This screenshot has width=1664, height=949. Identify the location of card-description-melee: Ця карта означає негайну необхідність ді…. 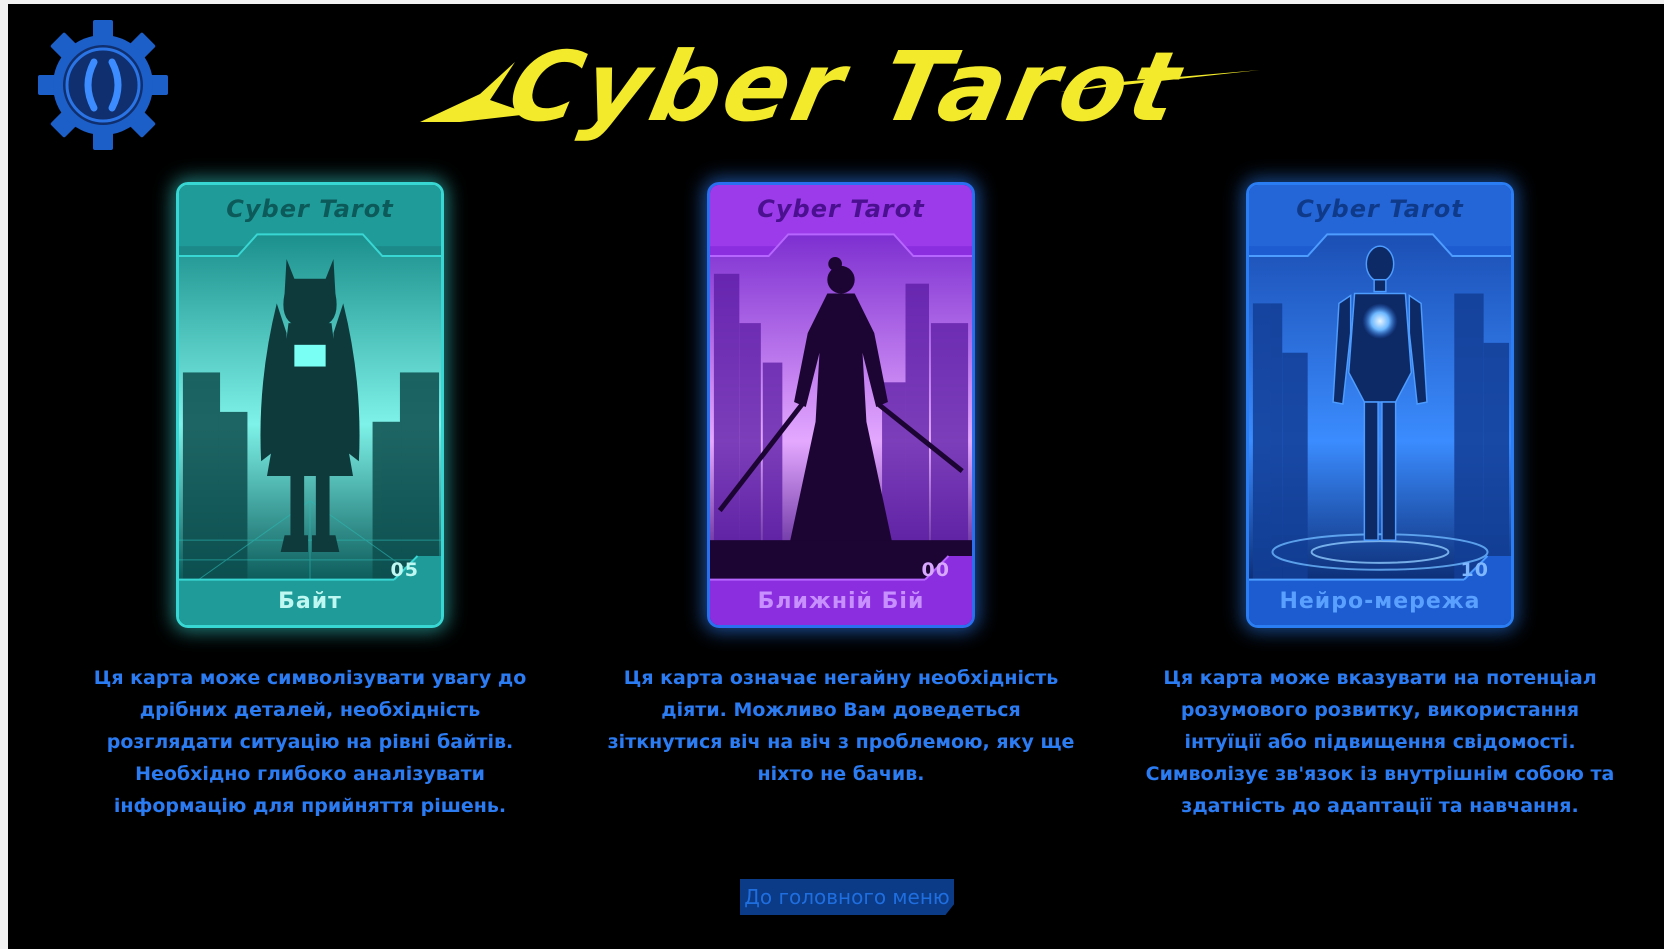
(841, 726).